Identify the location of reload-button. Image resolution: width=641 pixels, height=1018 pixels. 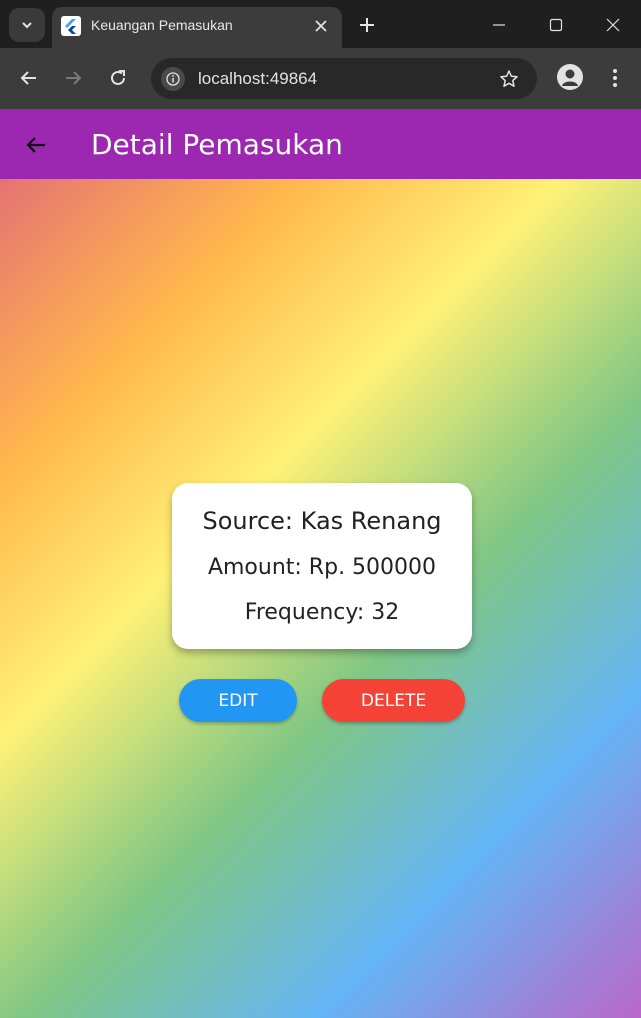
(118, 78).